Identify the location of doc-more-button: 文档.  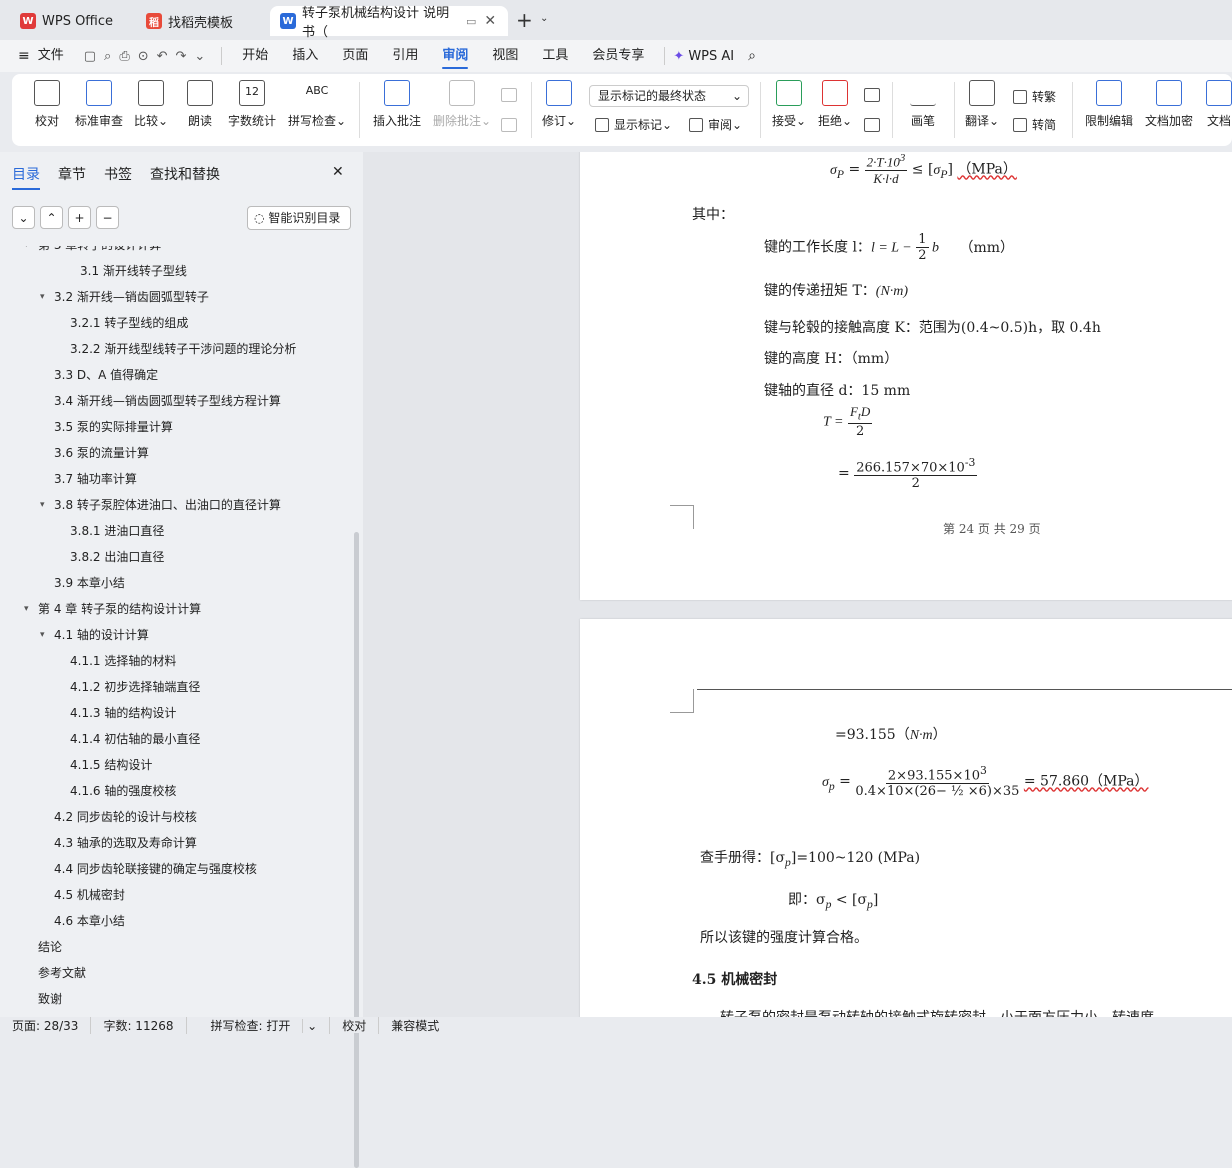
(1219, 104).